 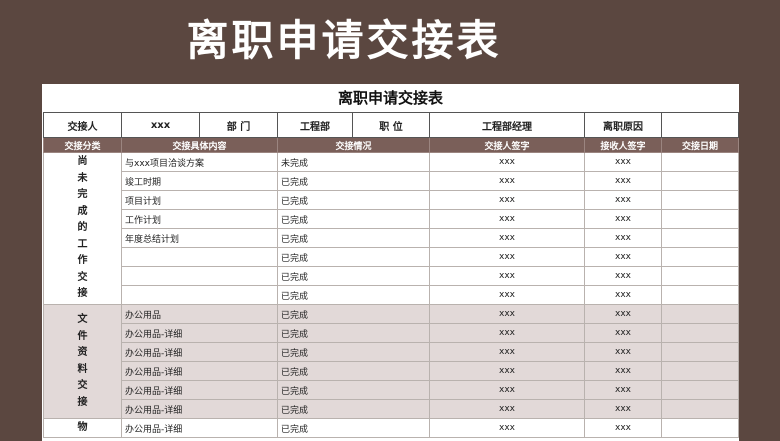 I want to click on sheet-title: 离职申请交接表, so click(x=390, y=98).